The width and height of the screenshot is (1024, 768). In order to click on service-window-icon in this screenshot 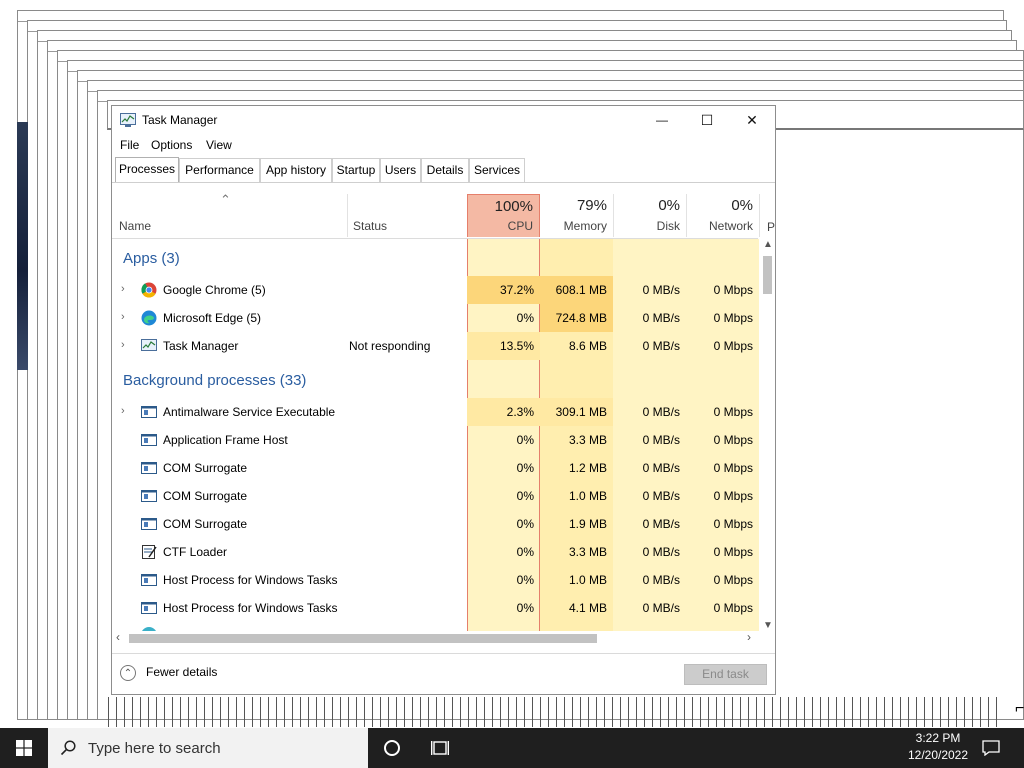, I will do `click(149, 440)`.